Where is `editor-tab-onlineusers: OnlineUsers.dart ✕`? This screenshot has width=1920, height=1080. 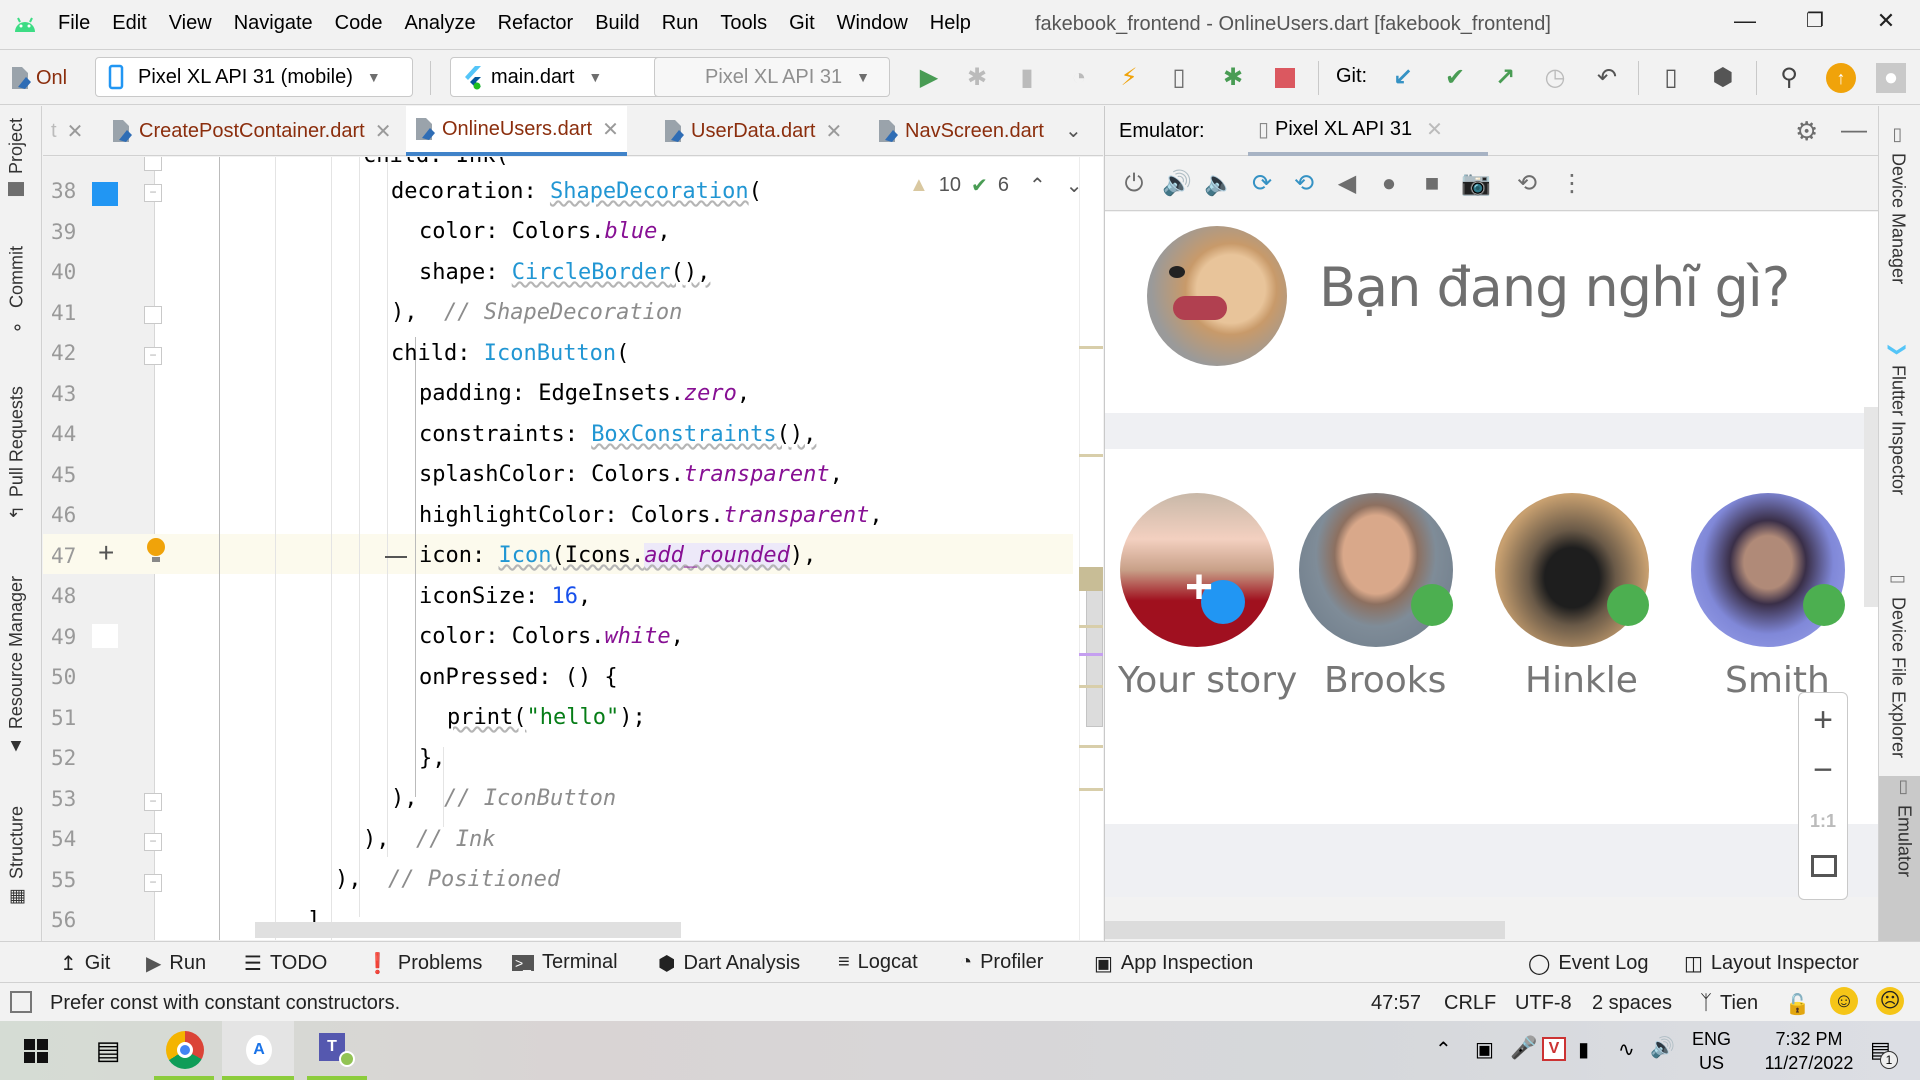
editor-tab-onlineusers: OnlineUsers.dart ✕ is located at coordinates (516, 131).